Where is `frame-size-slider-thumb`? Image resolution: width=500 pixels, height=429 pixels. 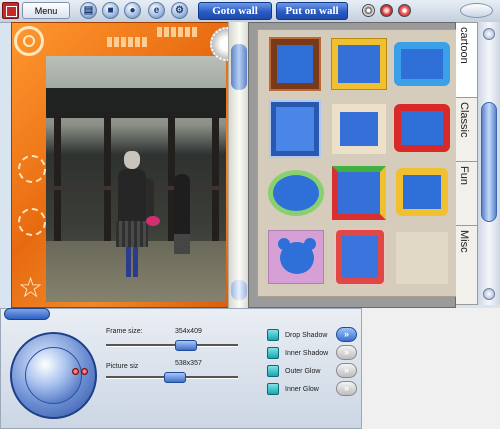 frame-size-slider-thumb is located at coordinates (186, 345).